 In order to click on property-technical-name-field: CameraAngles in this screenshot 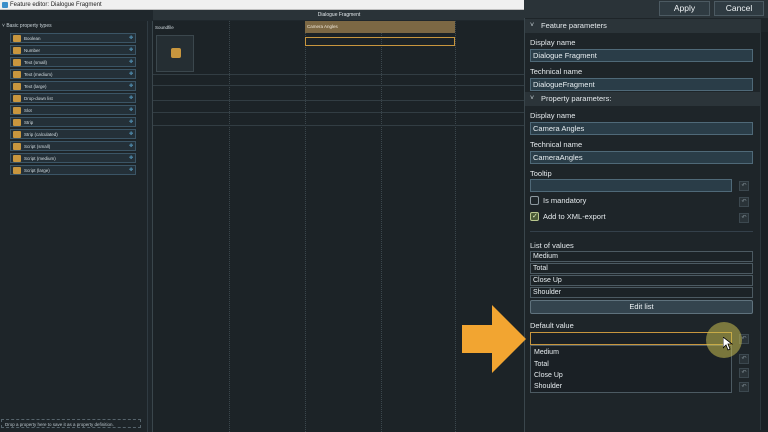, I will do `click(641, 157)`.